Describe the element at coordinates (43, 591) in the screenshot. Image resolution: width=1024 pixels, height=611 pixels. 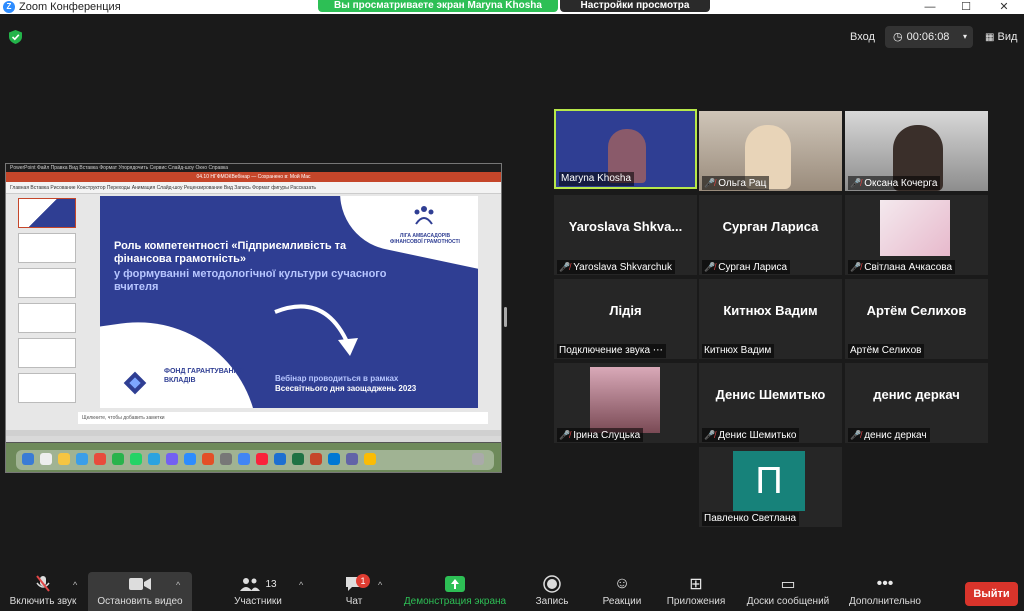
I see `mute-button: Включить звук` at that location.